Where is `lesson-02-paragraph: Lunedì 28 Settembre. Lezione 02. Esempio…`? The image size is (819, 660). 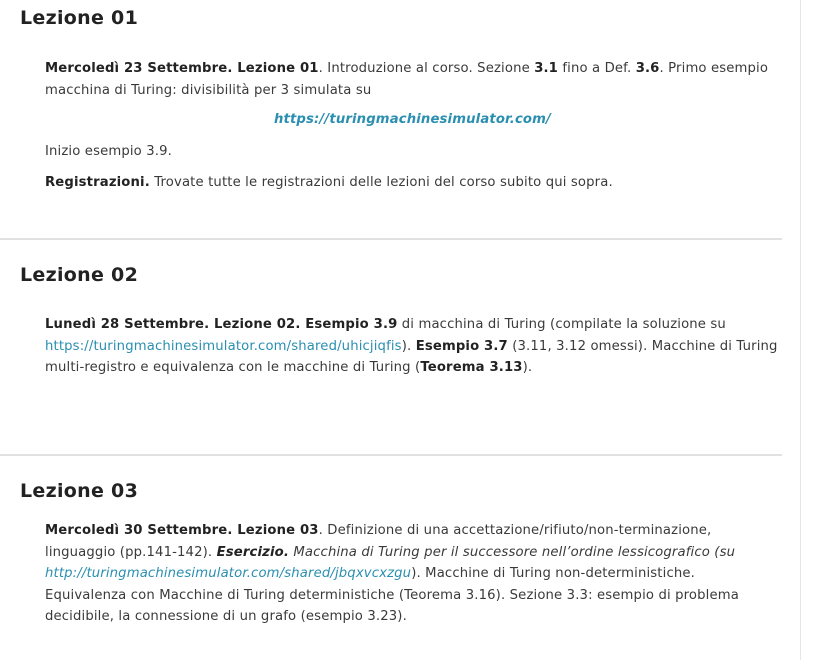 lesson-02-paragraph: Lunedì 28 Settembre. Lezione 02. Esempio… is located at coordinates (411, 346).